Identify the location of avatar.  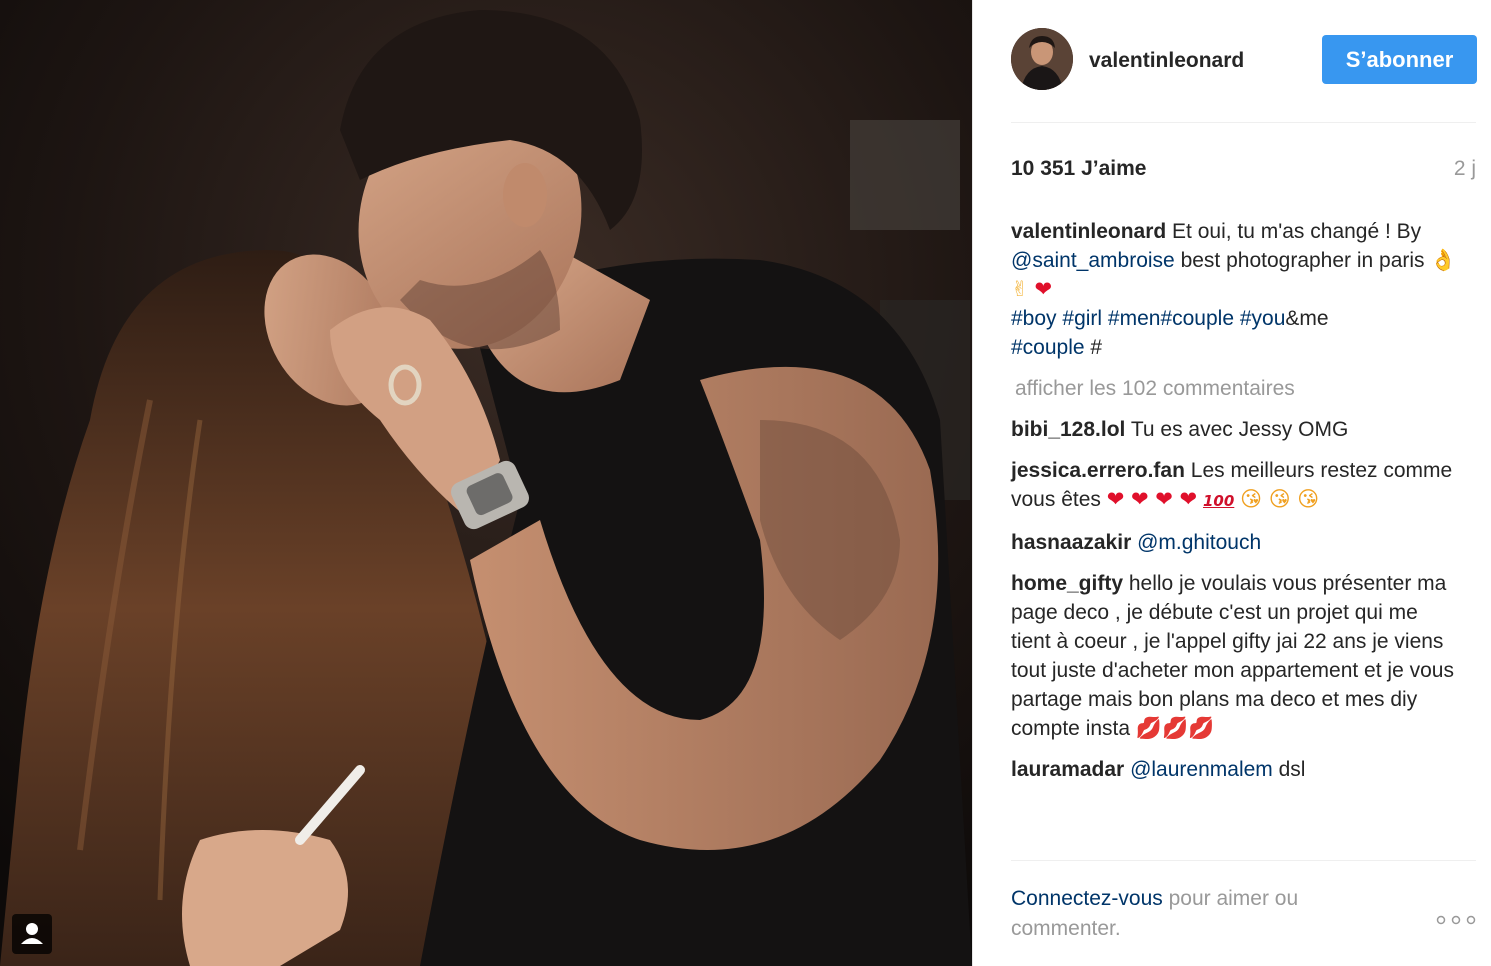
(1042, 59).